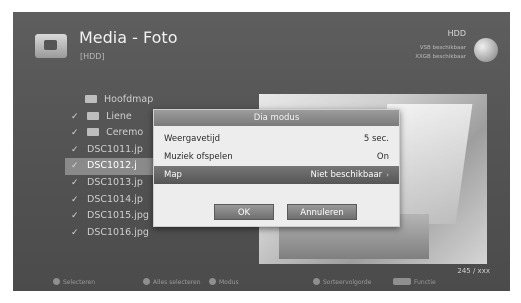 This screenshot has height=303, width=521. I want to click on option-value-wrap: Niet beschikbaar ›, so click(349, 175).